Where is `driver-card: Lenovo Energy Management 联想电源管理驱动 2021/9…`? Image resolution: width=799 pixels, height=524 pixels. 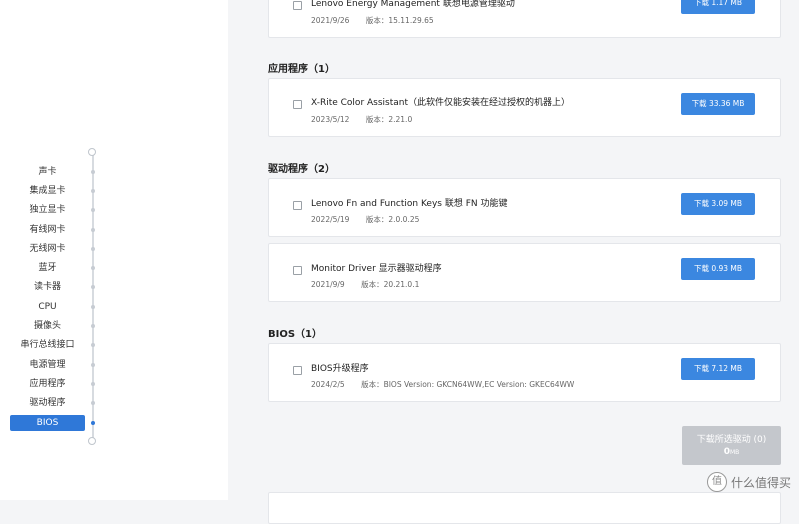
driver-card: Lenovo Energy Management 联想电源管理驱动 2021/9… is located at coordinates (524, 19).